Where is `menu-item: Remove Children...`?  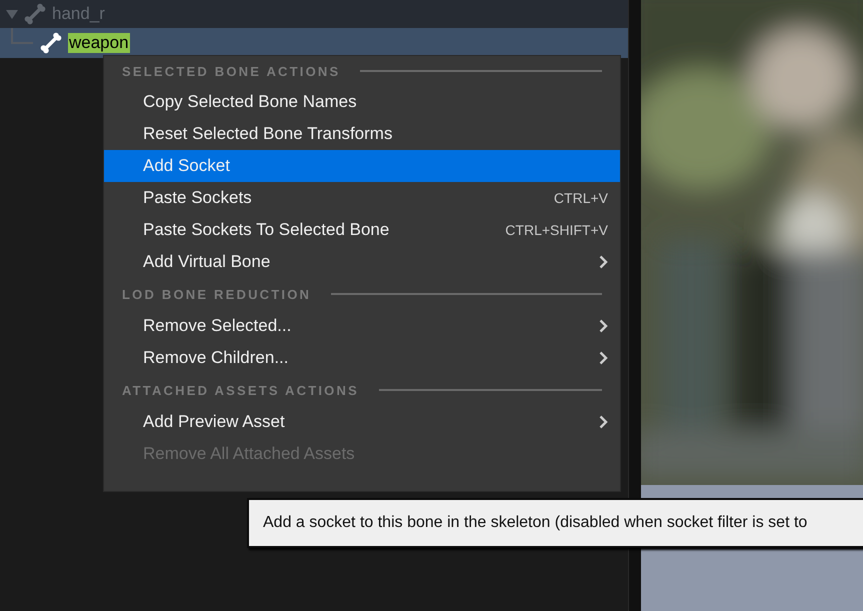
menu-item: Remove Children... is located at coordinates (362, 358).